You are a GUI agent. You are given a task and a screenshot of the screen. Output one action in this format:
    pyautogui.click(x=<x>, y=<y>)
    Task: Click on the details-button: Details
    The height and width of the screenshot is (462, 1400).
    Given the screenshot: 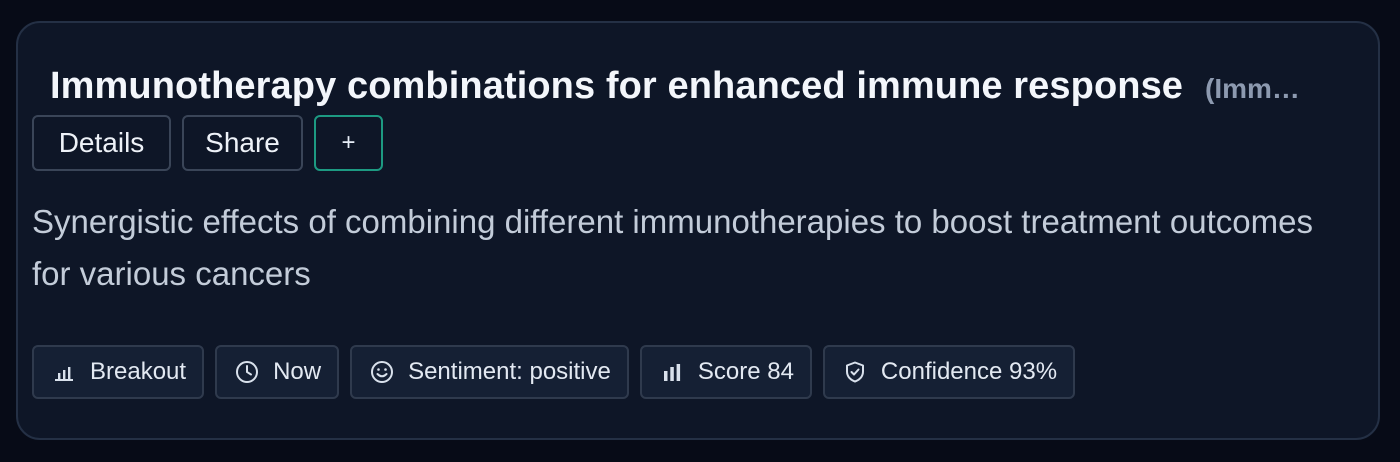 What is the action you would take?
    pyautogui.click(x=101, y=143)
    